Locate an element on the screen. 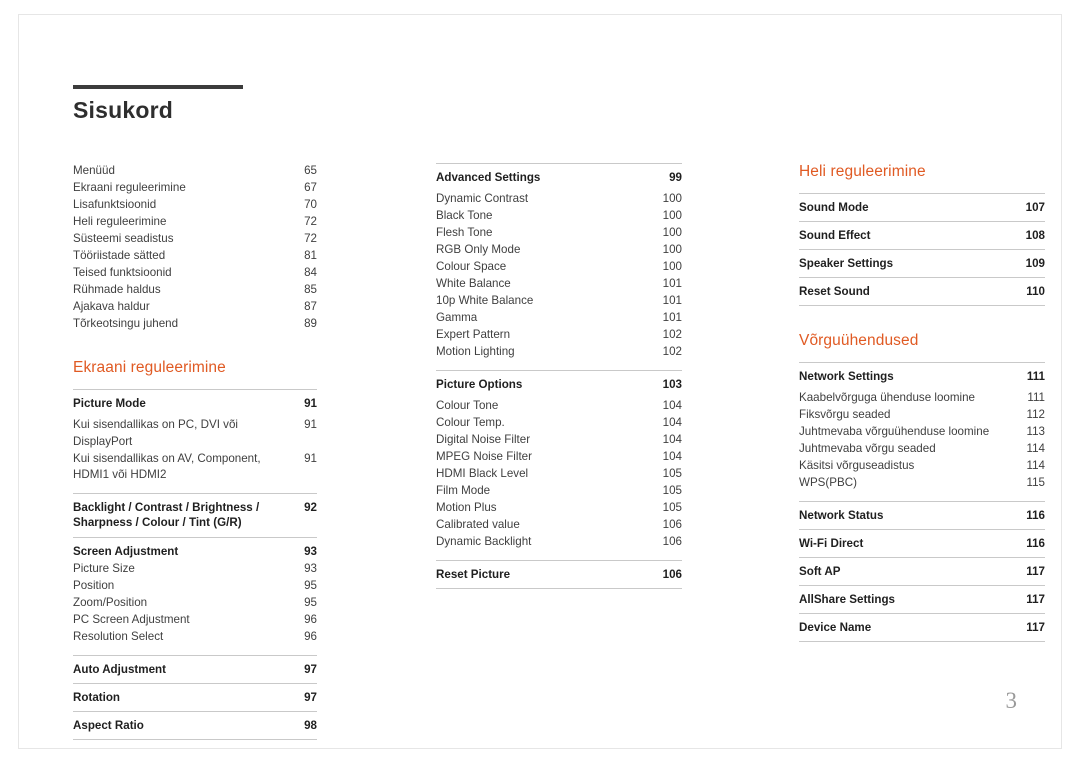 This screenshot has height=763, width=1080. toc-entry: Lisafunktsioonid 70 is located at coordinates (195, 205).